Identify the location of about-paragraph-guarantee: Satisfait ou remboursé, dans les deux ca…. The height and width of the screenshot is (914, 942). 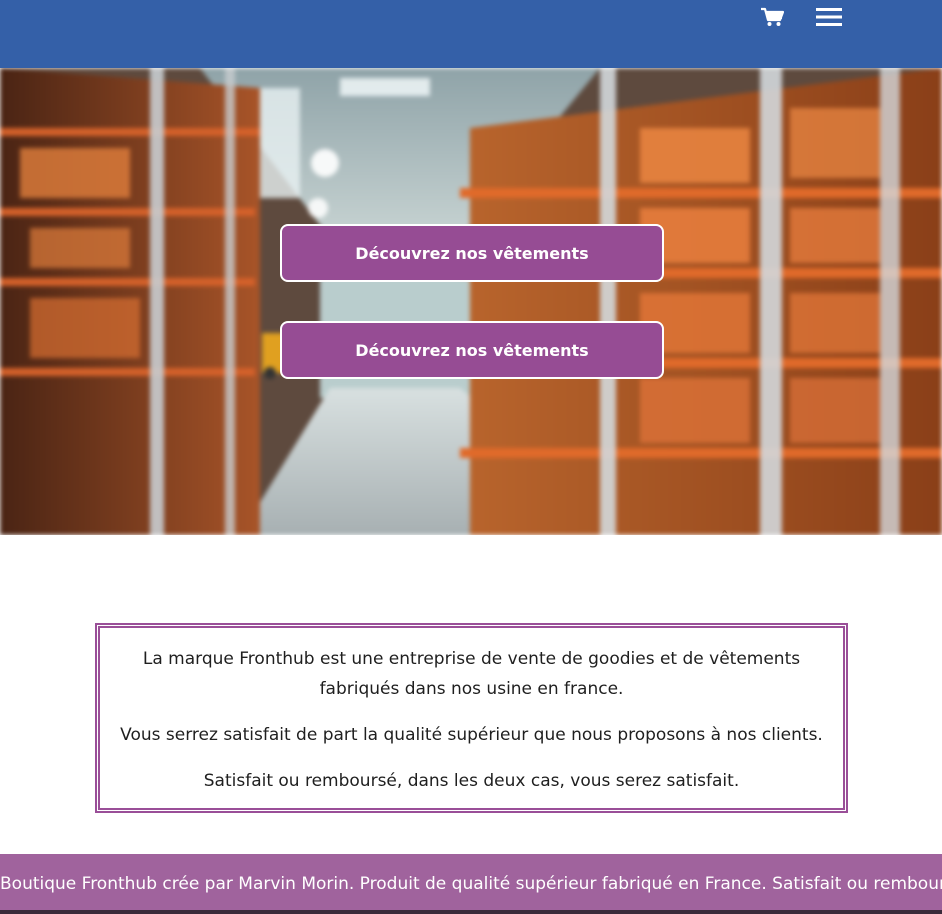
(471, 781).